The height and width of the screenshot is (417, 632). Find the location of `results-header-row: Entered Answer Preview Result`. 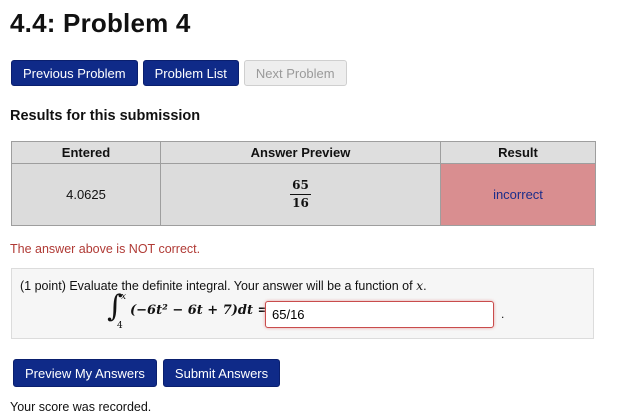

results-header-row: Entered Answer Preview Result is located at coordinates (303, 152).